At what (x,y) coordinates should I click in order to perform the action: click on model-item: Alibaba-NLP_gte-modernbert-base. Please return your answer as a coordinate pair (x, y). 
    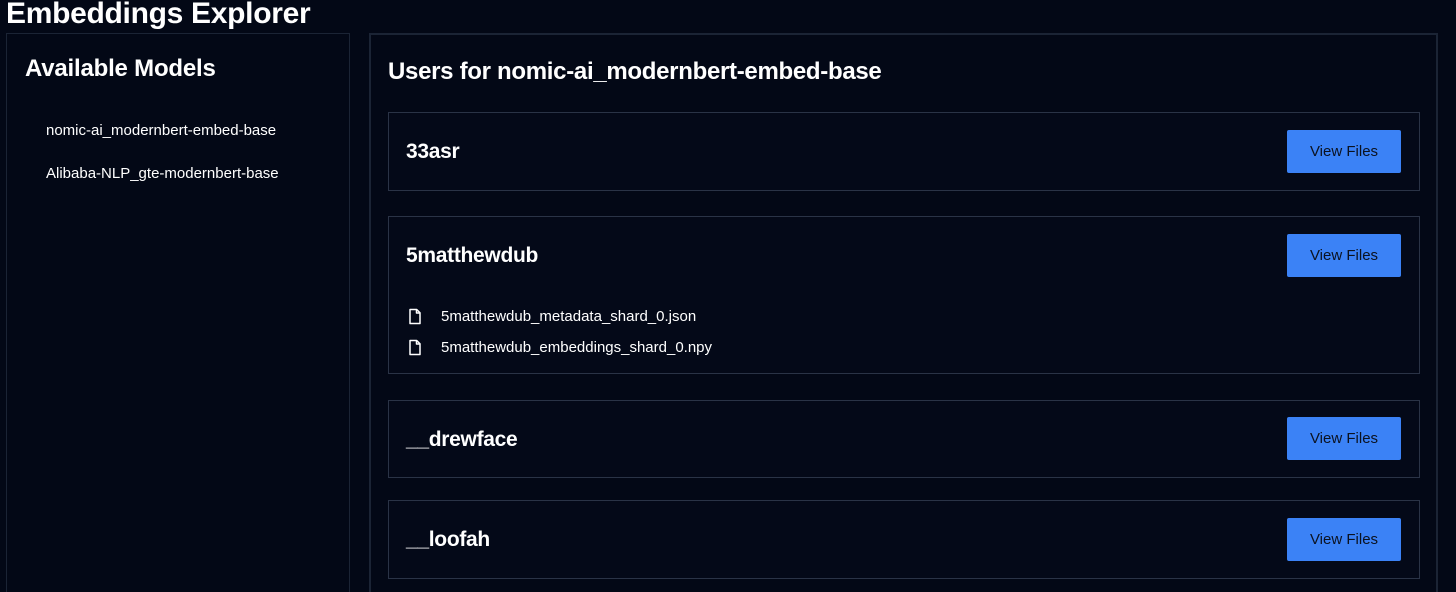
    Looking at the image, I should click on (162, 174).